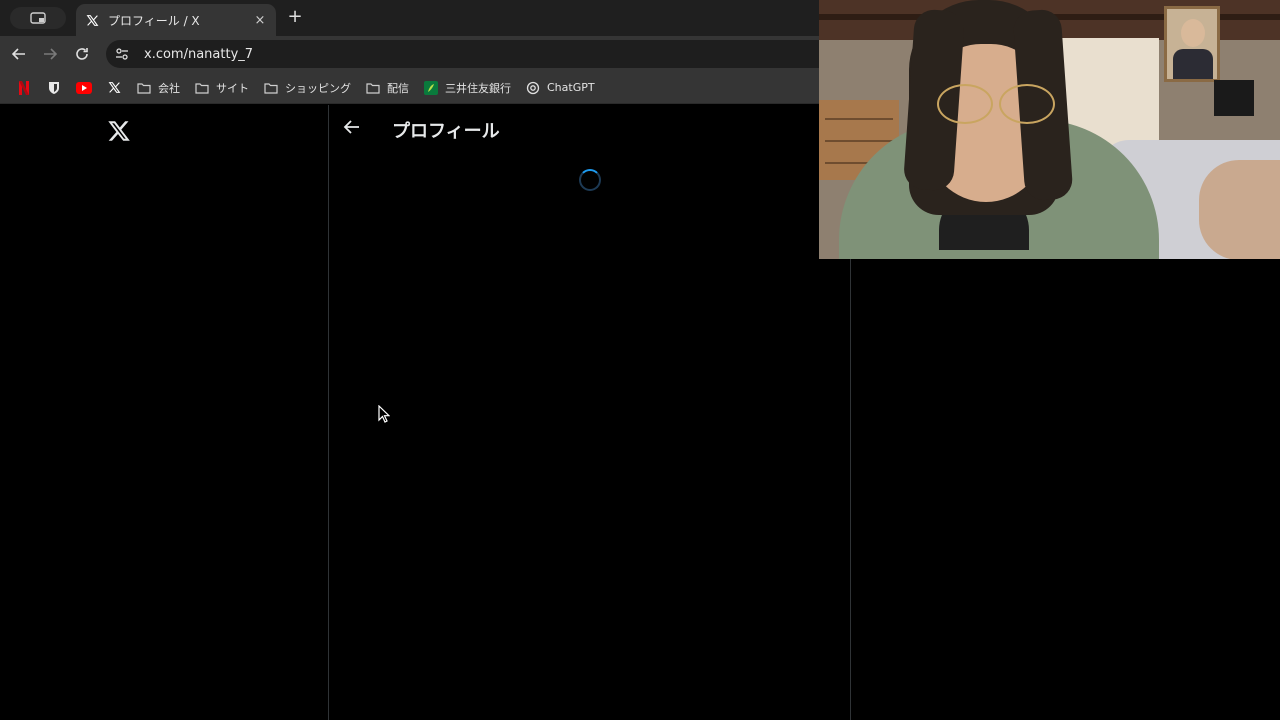 This screenshot has width=1280, height=720. What do you see at coordinates (1234, 98) in the screenshot?
I see `webcam-monitor` at bounding box center [1234, 98].